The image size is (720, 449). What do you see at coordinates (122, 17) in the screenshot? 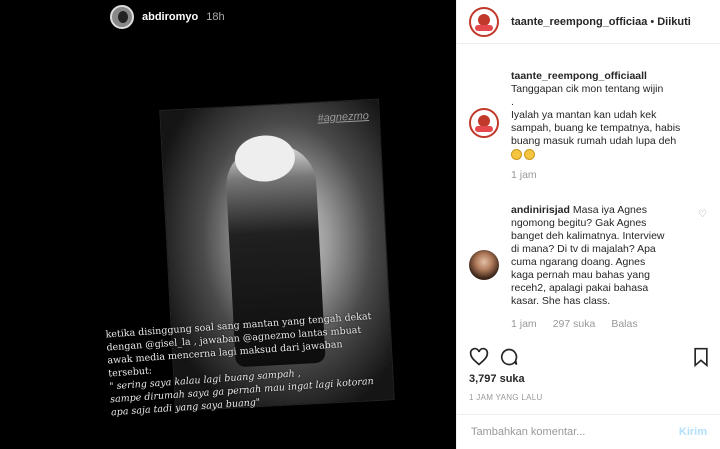
I see `story-avatar` at bounding box center [122, 17].